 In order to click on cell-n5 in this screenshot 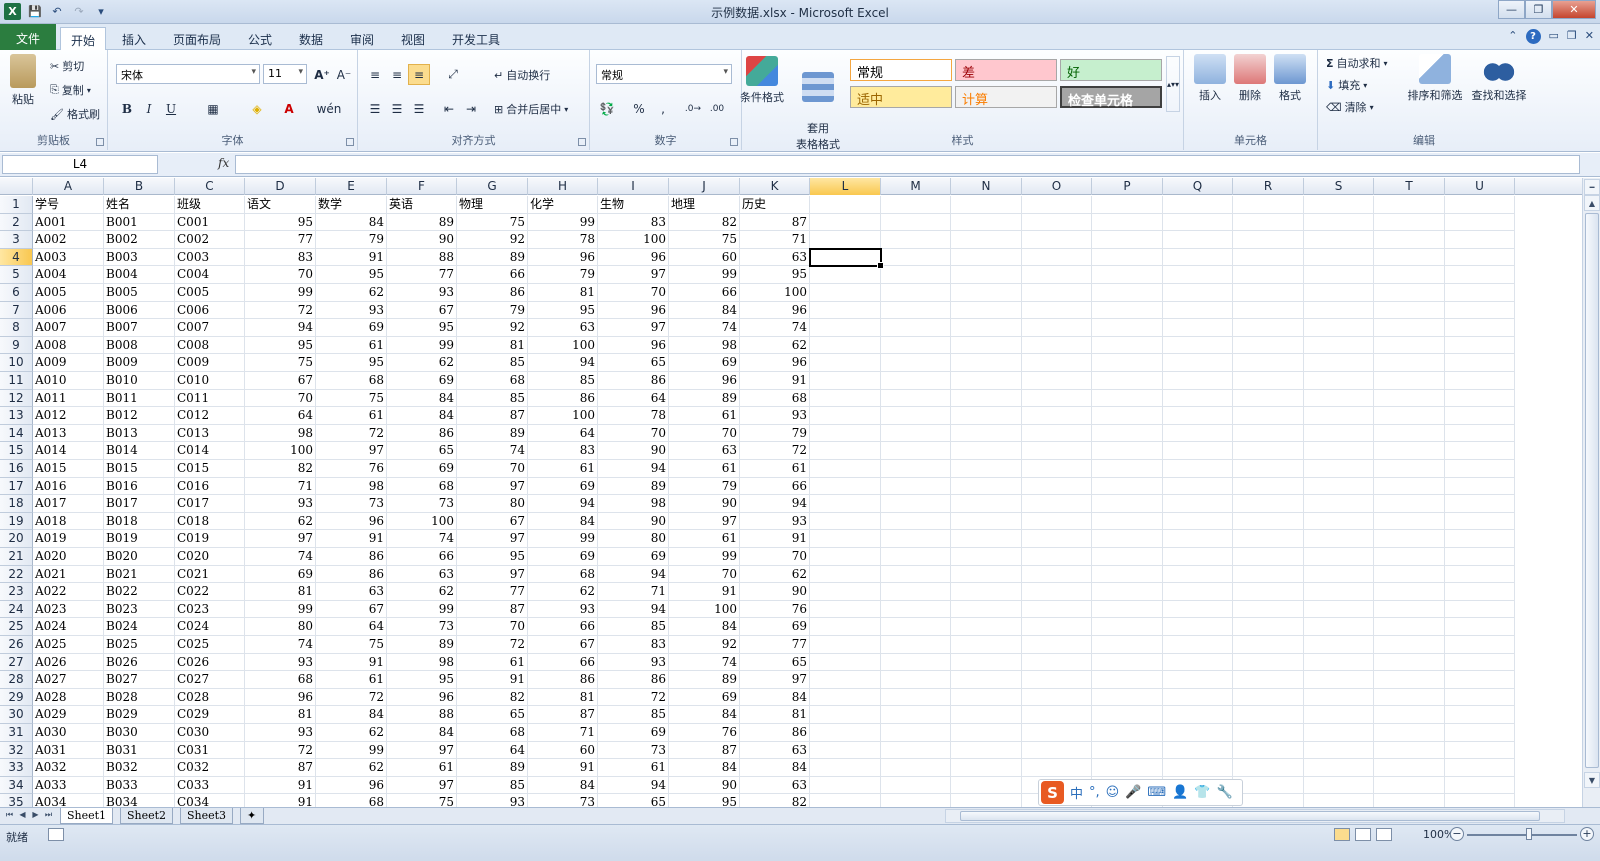, I will do `click(986, 275)`.